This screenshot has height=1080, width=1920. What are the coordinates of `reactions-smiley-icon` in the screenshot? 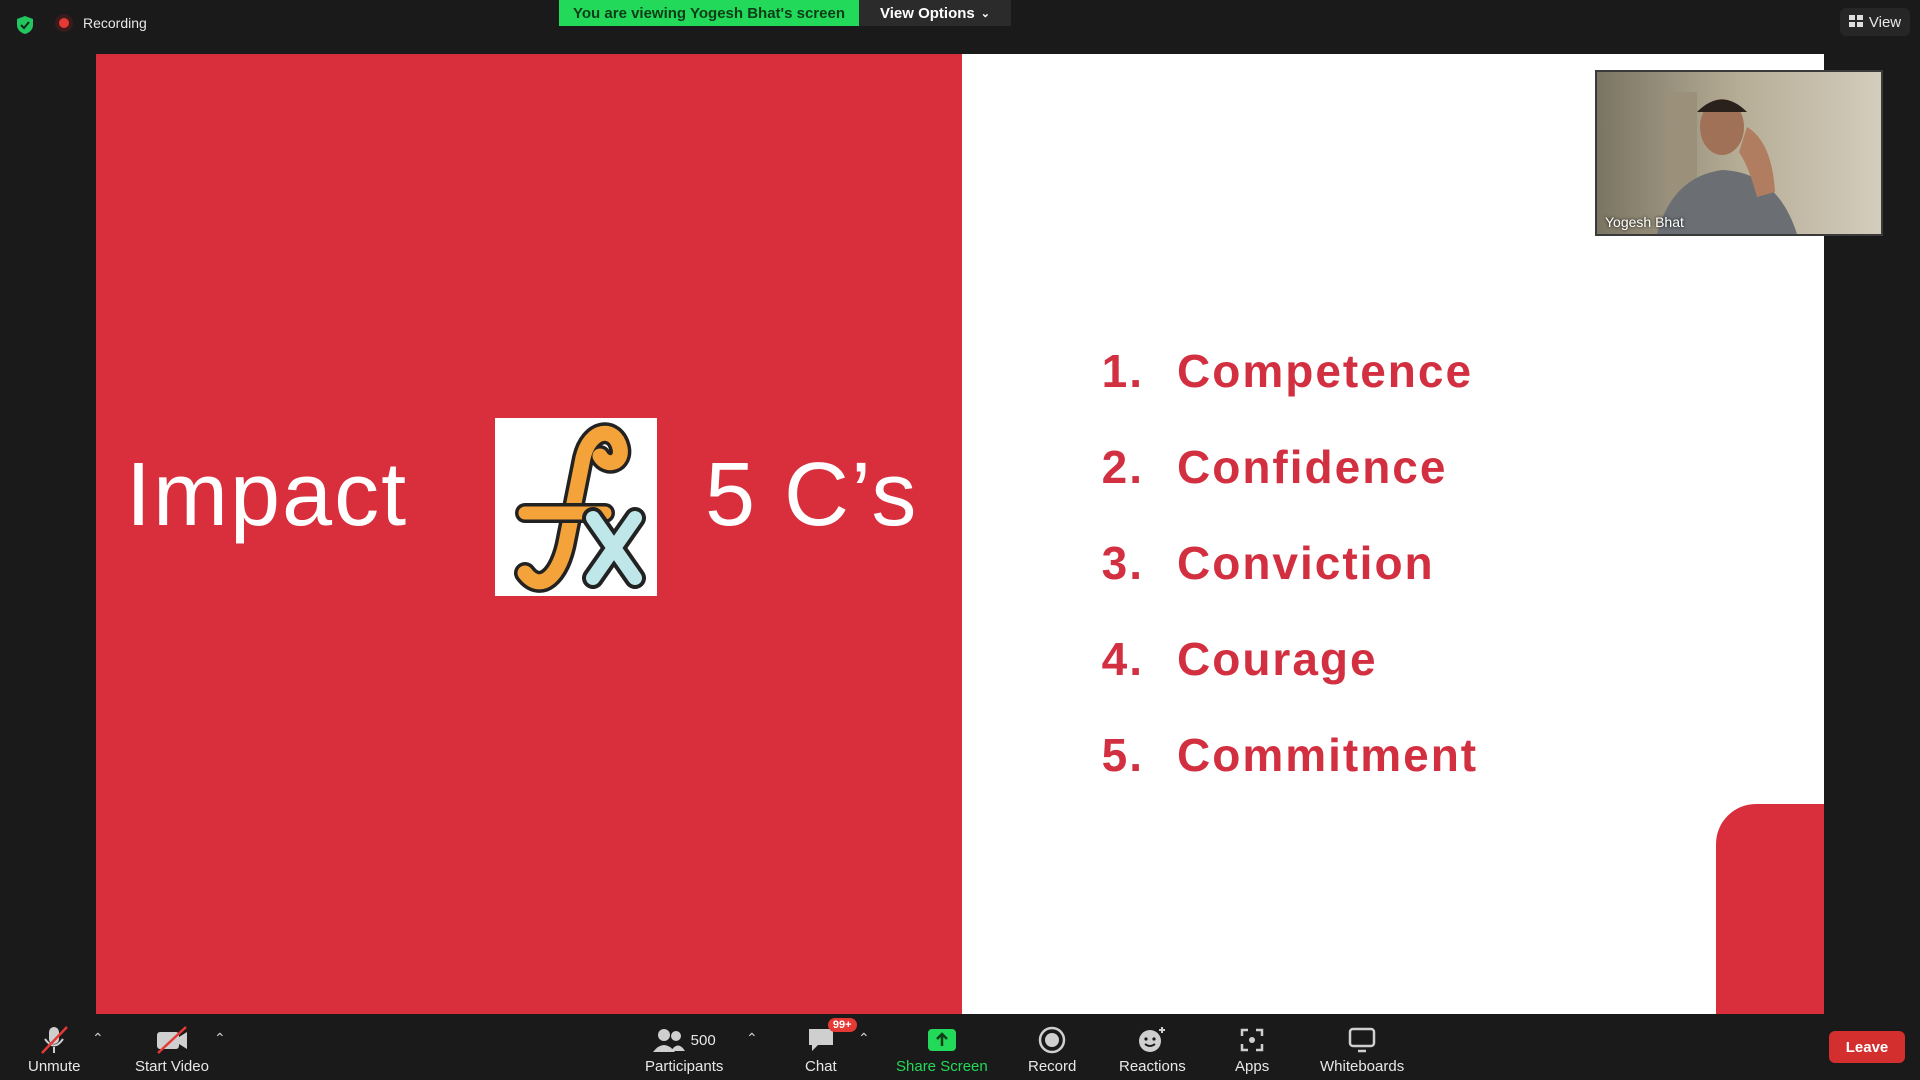 It's located at (1152, 1040).